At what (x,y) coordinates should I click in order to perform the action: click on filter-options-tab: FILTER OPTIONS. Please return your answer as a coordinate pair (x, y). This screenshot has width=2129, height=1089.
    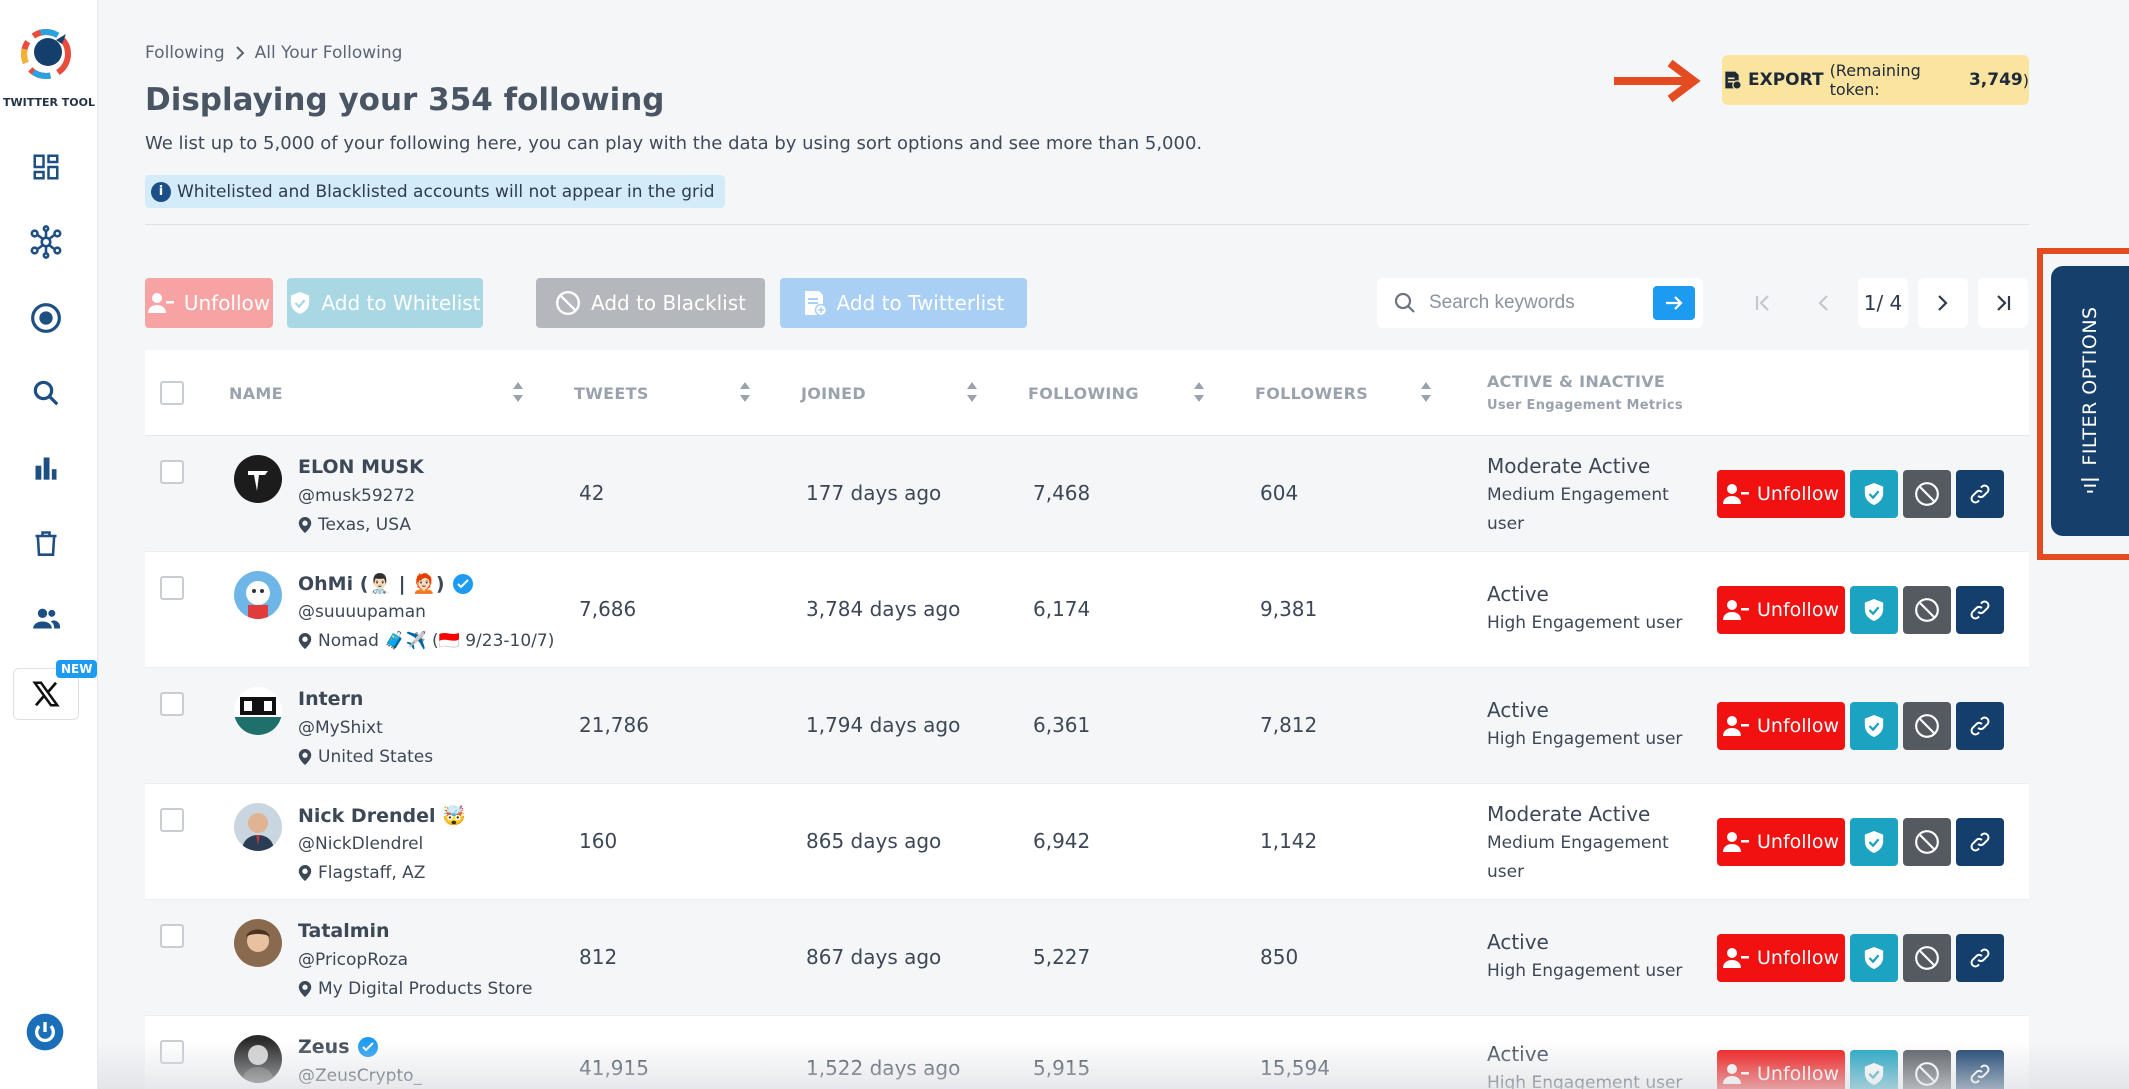
    Looking at the image, I should click on (2090, 401).